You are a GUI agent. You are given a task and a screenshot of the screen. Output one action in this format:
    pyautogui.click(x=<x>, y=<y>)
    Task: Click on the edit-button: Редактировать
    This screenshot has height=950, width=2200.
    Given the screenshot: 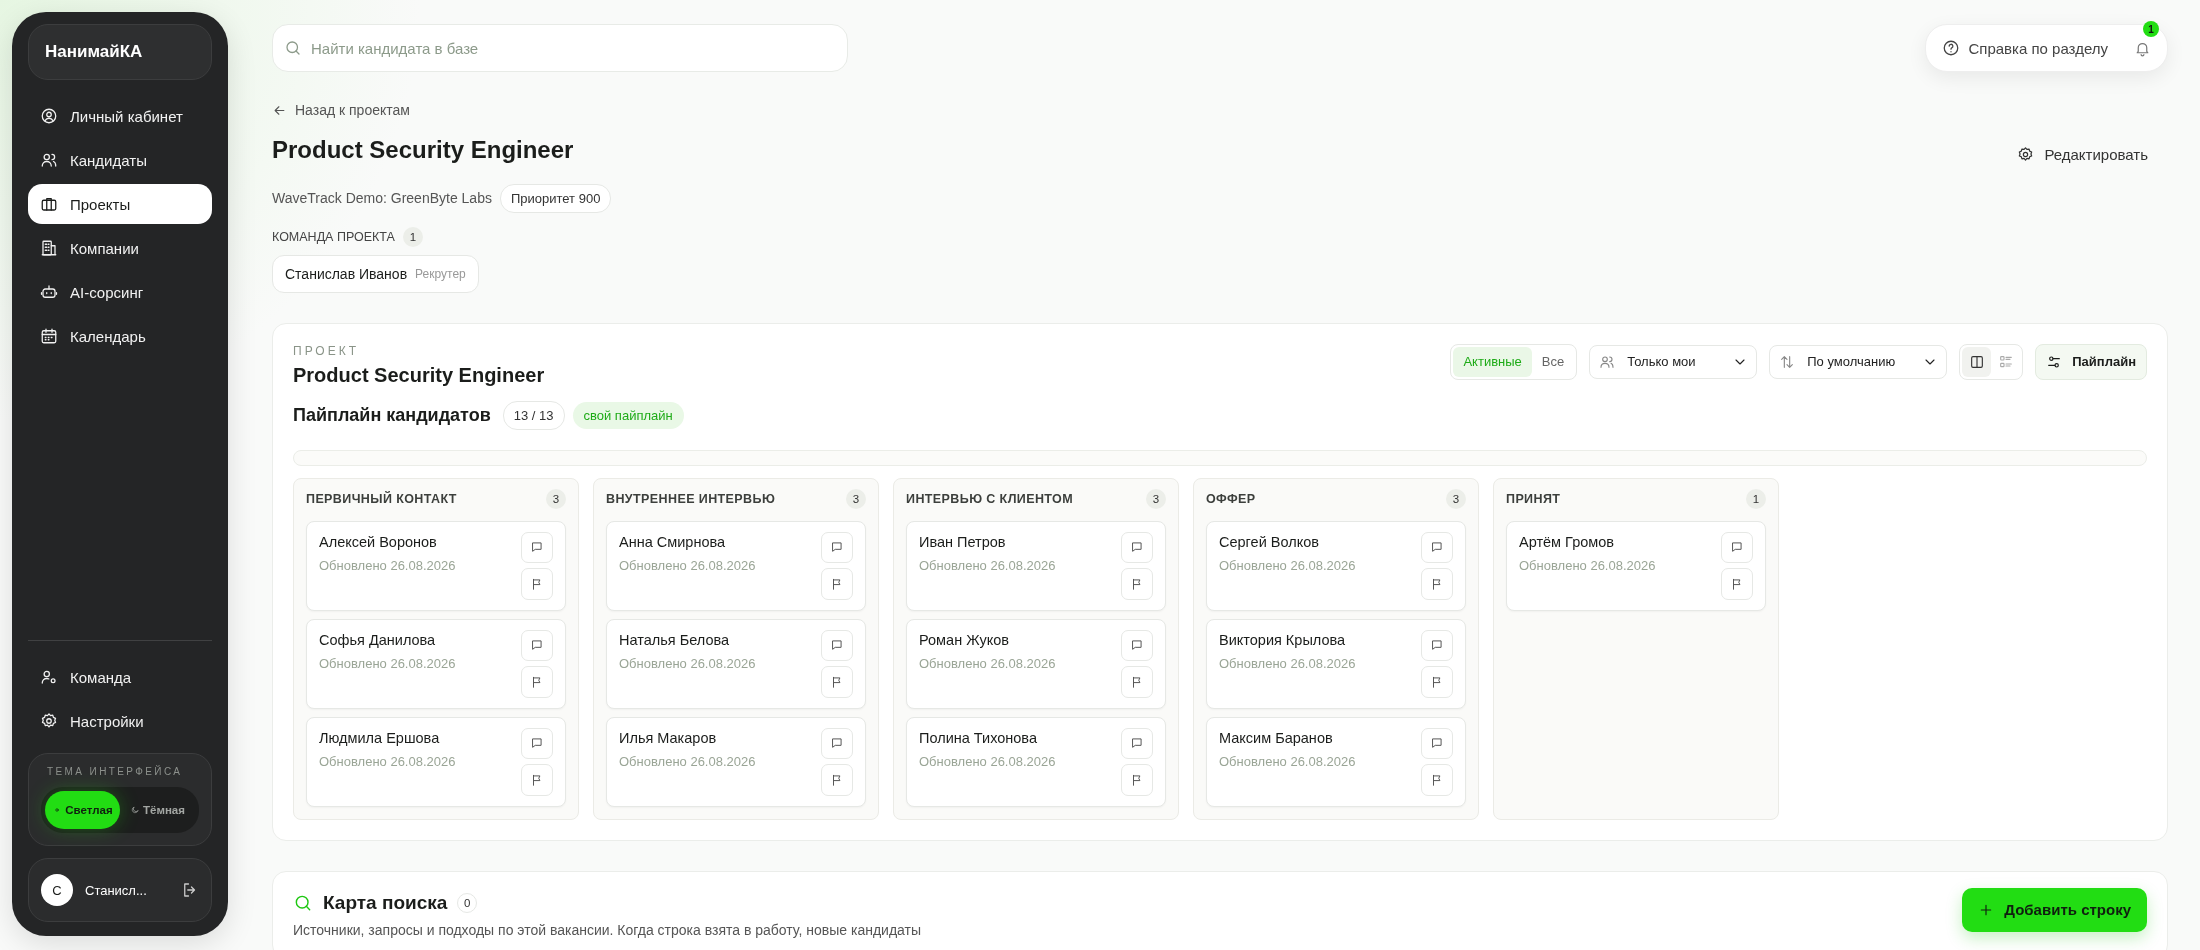 What is the action you would take?
    pyautogui.click(x=2082, y=154)
    